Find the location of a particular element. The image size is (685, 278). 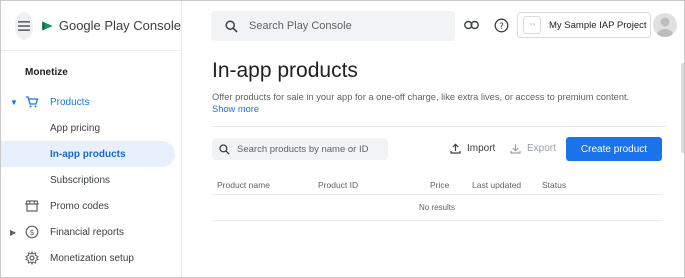

sidebar-item-in-app-products: In-app products is located at coordinates (88, 154).